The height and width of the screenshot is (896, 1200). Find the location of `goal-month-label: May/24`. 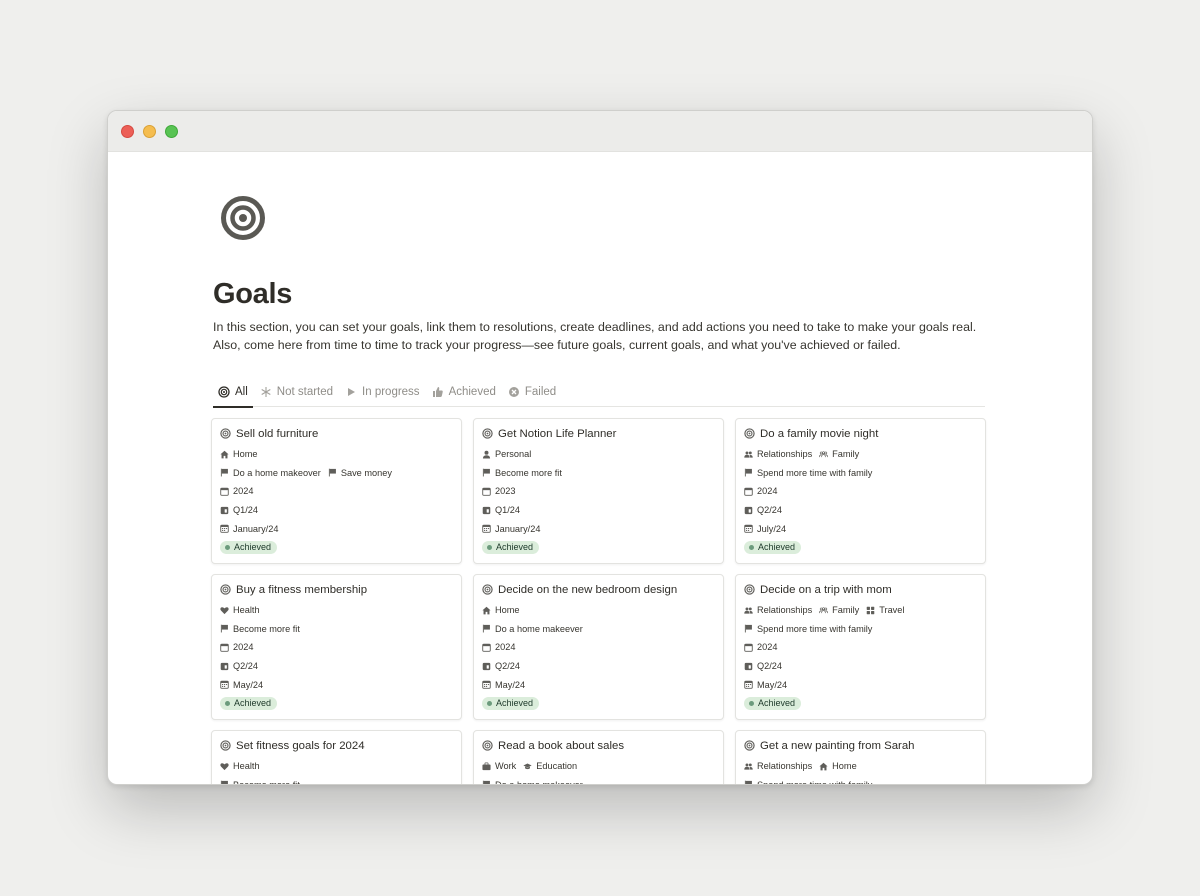

goal-month-label: May/24 is located at coordinates (510, 684).